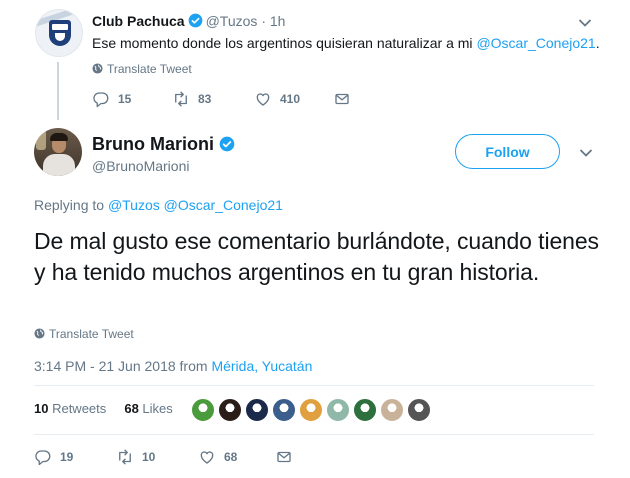  I want to click on main-tweet-actions: 19 10 68, so click(184, 458).